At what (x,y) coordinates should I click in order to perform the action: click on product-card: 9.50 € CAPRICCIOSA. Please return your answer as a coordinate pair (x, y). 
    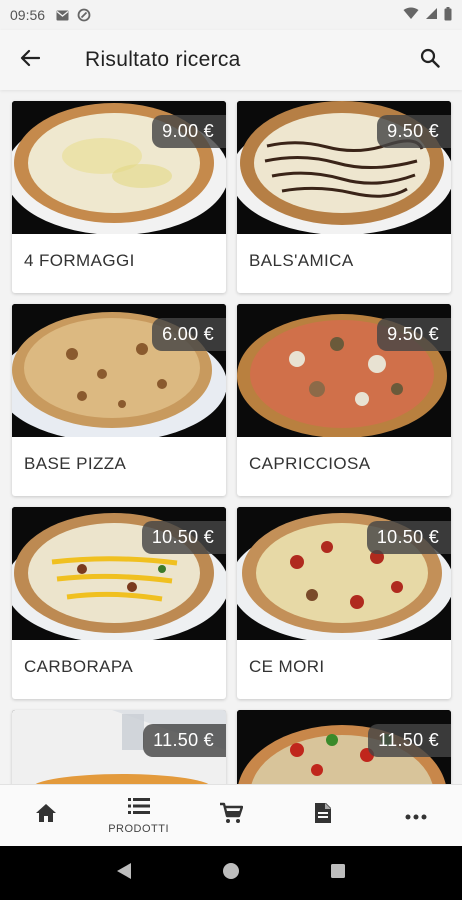
    Looking at the image, I should click on (344, 400).